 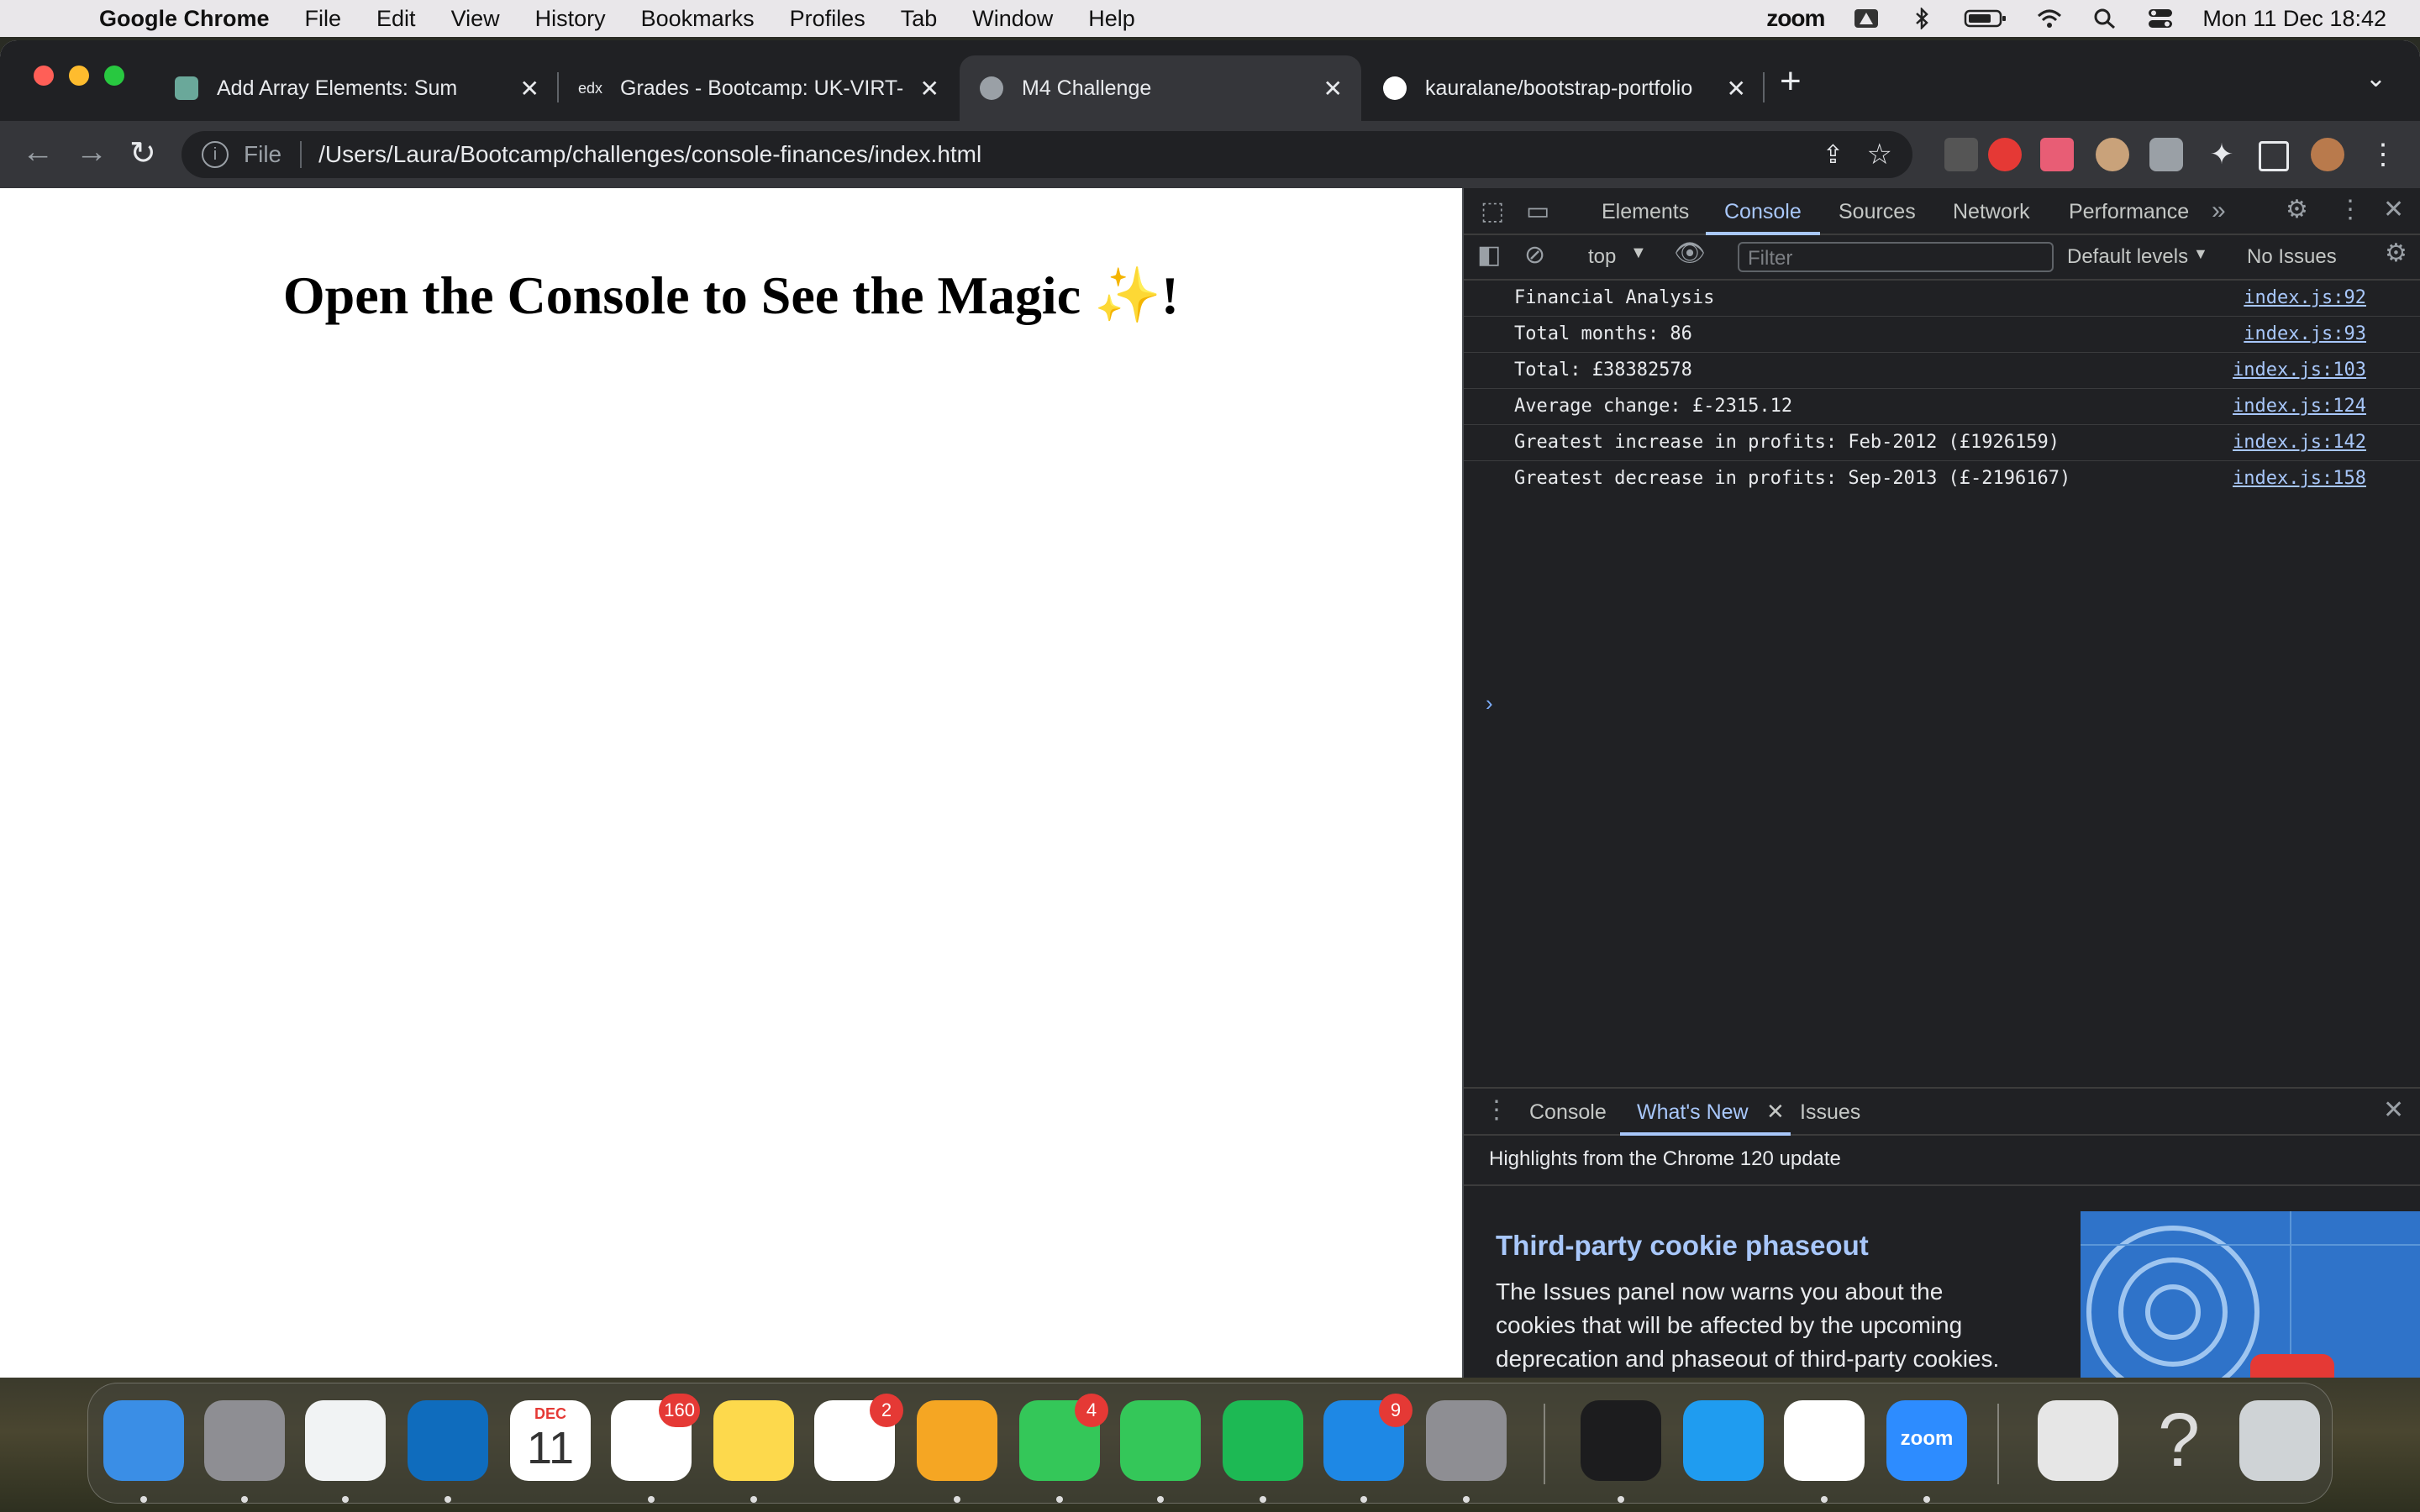 I want to click on context-dropdown-icon: ▼, so click(x=1638, y=253).